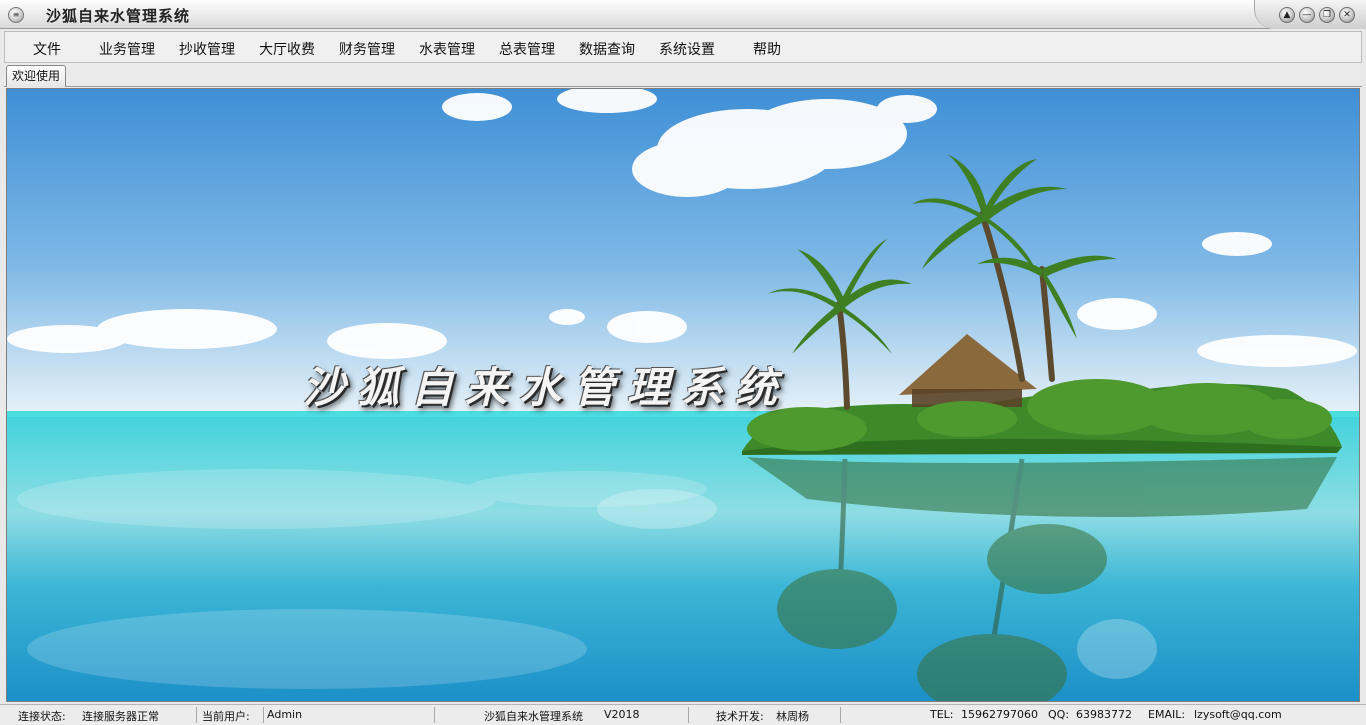  Describe the element at coordinates (1167, 714) in the screenshot. I see `email-label: EMAIL:` at that location.